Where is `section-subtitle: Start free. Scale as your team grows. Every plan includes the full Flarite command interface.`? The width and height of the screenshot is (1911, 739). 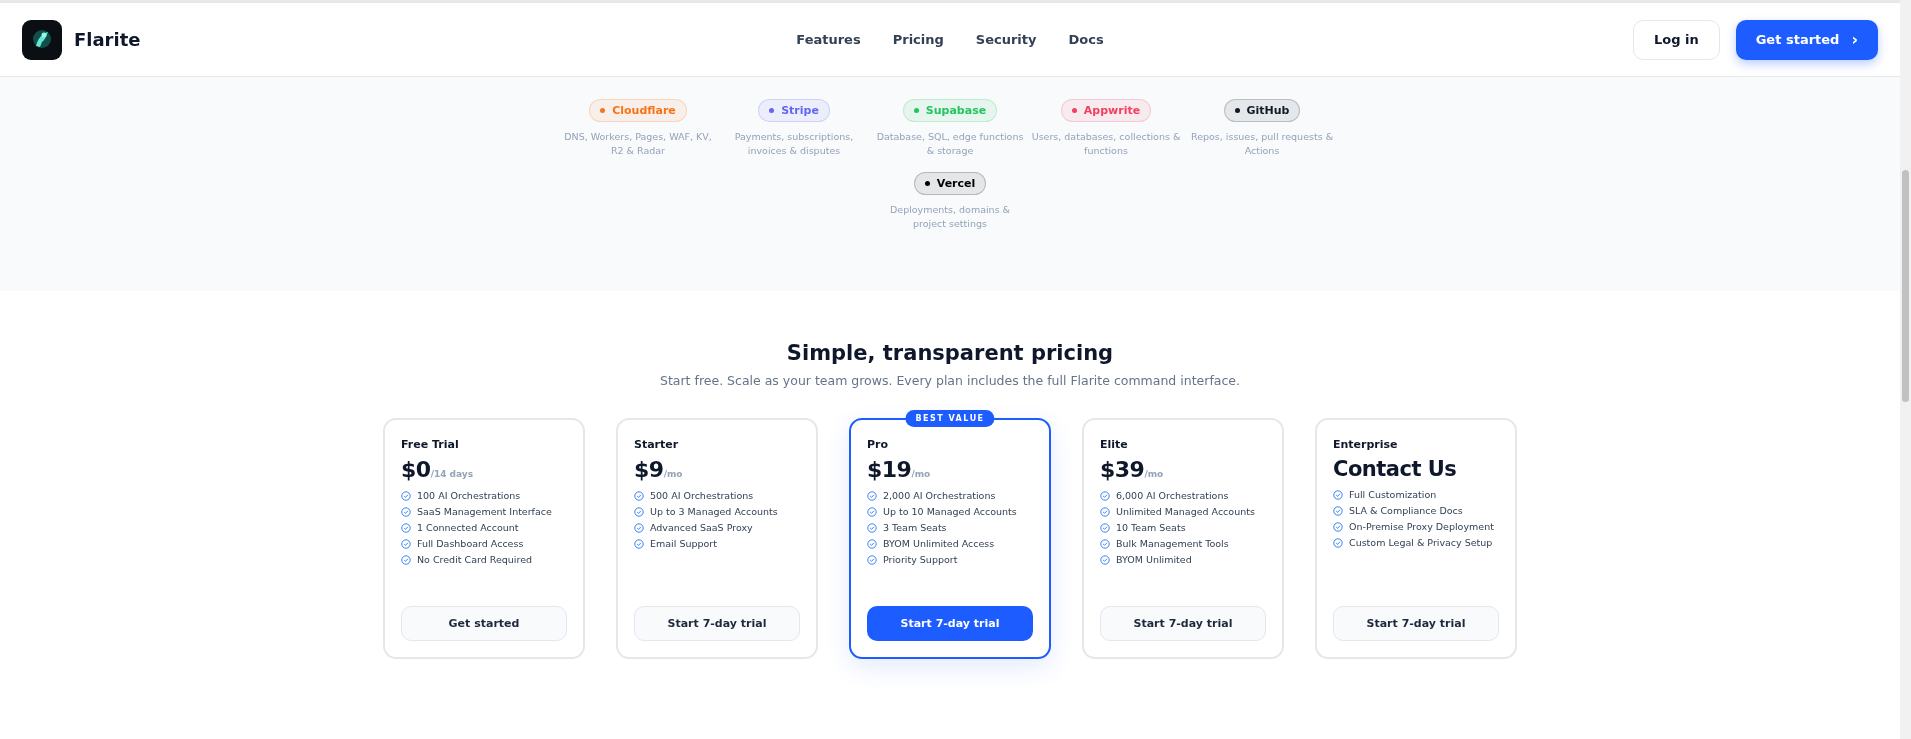 section-subtitle: Start free. Scale as your team grows. Every plan includes the full Flarite command interface. is located at coordinates (950, 380).